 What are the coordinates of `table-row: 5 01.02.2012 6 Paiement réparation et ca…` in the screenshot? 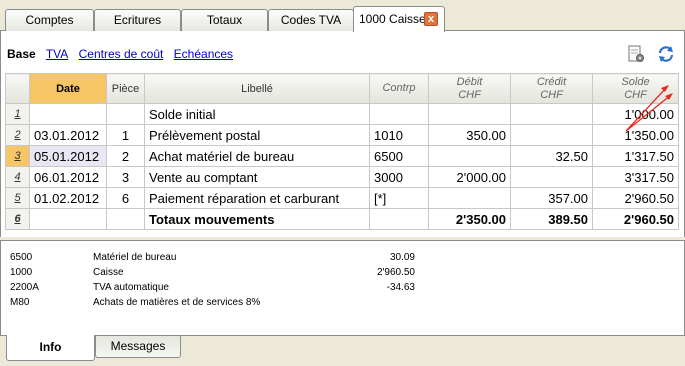 It's located at (342, 198).